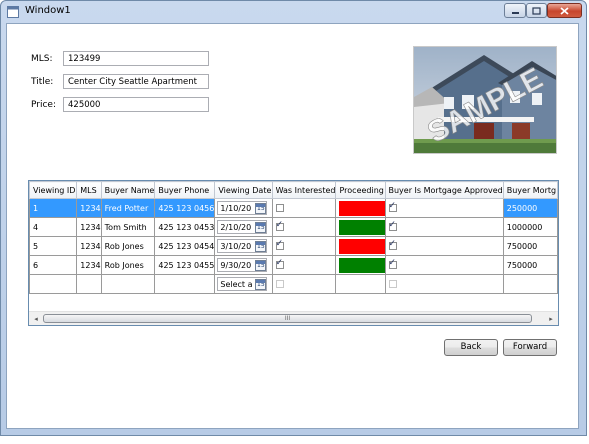 Image resolution: width=589 pixels, height=444 pixels. I want to click on viewing-date-cell: 2/10/20 15, so click(243, 227).